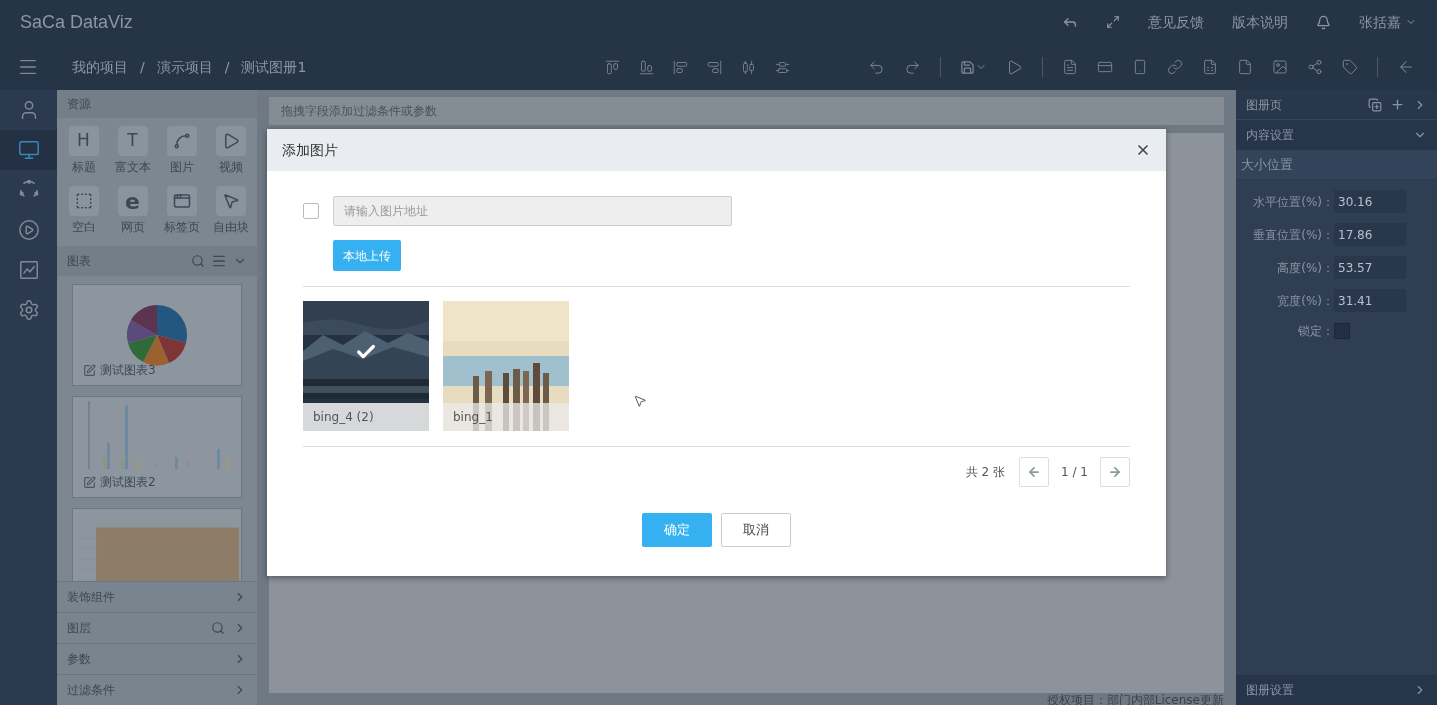 The width and height of the screenshot is (1437, 705). What do you see at coordinates (1336, 135) in the screenshot?
I see `accordion-header: 内容设置` at bounding box center [1336, 135].